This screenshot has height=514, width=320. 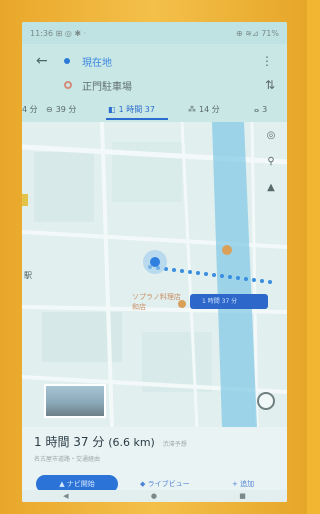 I want to click on add-icon: +, so click(x=236, y=484).